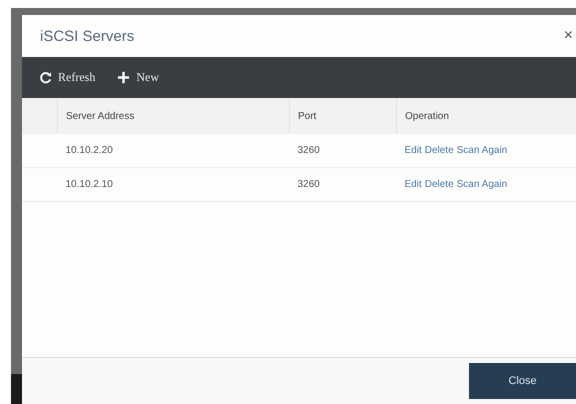  What do you see at coordinates (67, 77) in the screenshot?
I see `refresh-button: Refresh` at bounding box center [67, 77].